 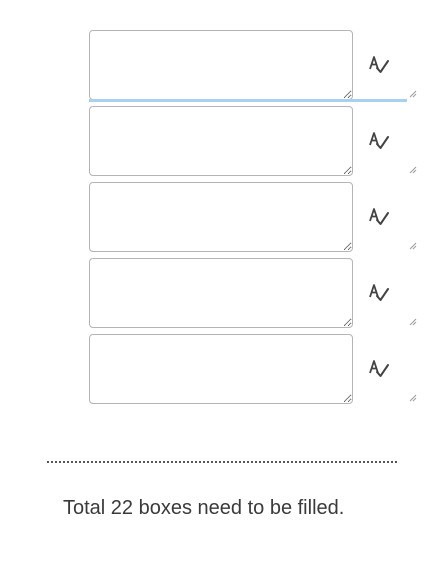 I want to click on dotted-divider, so click(x=222, y=462).